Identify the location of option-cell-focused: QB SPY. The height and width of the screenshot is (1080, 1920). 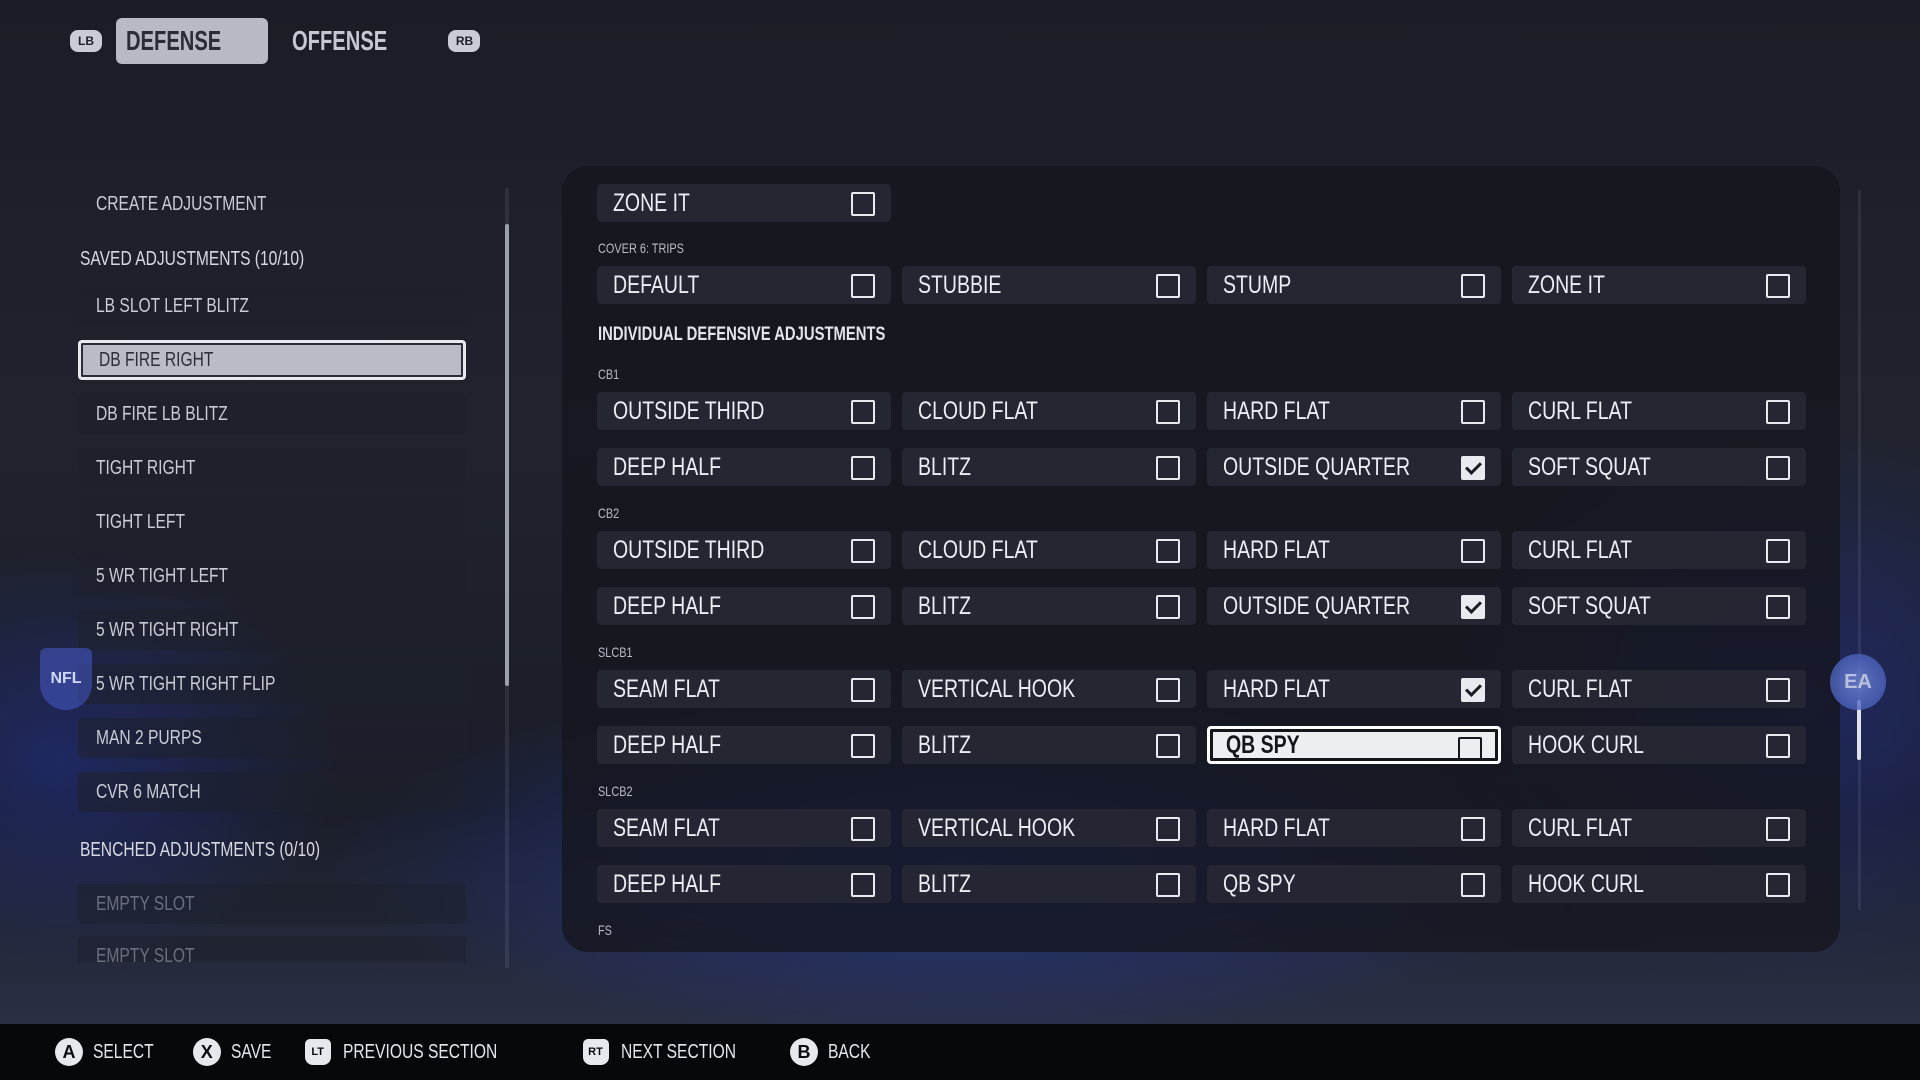
(1354, 745).